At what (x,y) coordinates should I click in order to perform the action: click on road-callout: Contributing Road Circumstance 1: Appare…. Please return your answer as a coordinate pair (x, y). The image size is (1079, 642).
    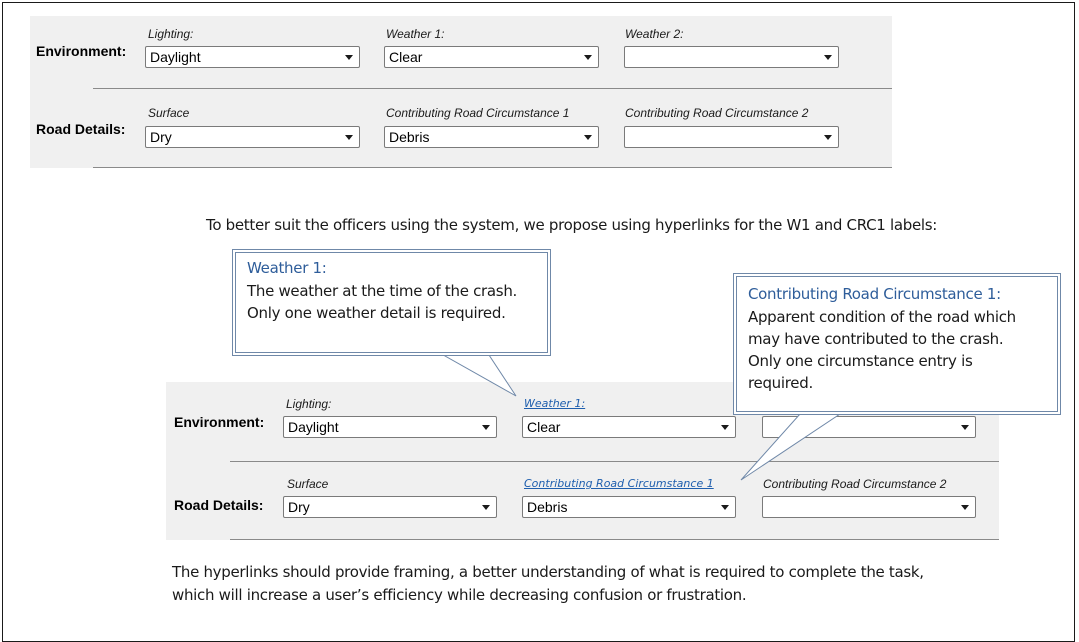
    Looking at the image, I should click on (897, 344).